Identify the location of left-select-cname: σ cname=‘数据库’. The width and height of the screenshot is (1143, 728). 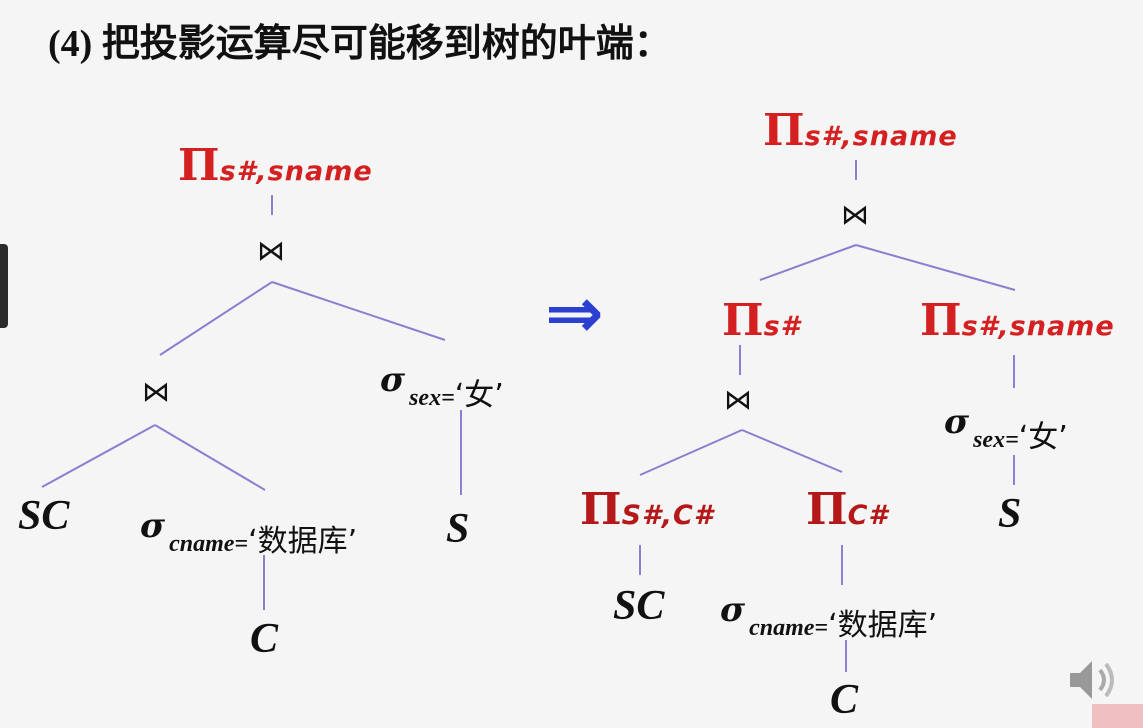
(248, 530).